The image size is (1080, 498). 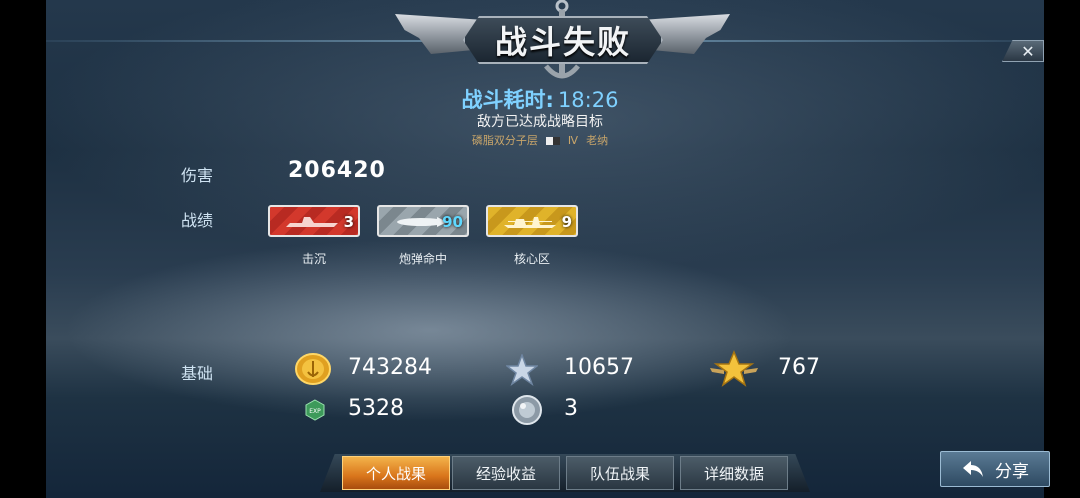 I want to click on page-title: 战斗失败, so click(x=562, y=42).